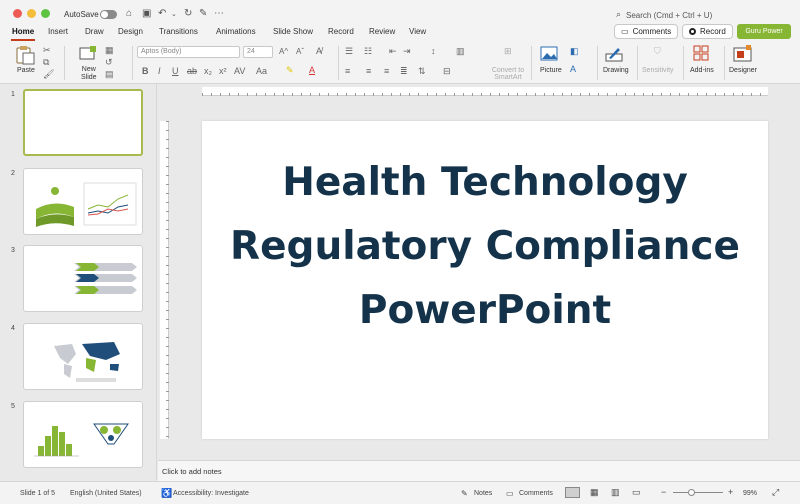  What do you see at coordinates (433, 51) in the screenshot?
I see `line-spacing-icon: ↕` at bounding box center [433, 51].